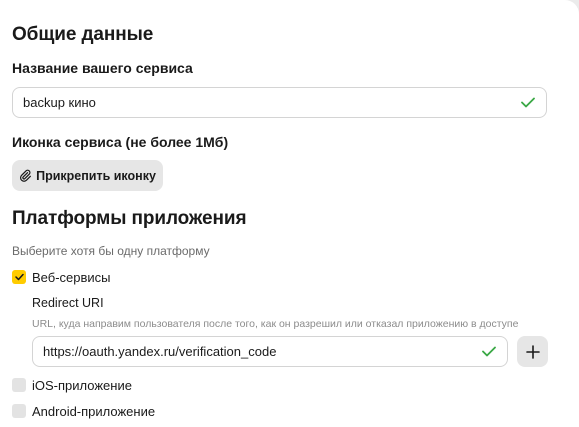  Describe the element at coordinates (120, 142) in the screenshot. I see `service-icon-label: Иконка сервиса (не более 1Мб)` at that location.